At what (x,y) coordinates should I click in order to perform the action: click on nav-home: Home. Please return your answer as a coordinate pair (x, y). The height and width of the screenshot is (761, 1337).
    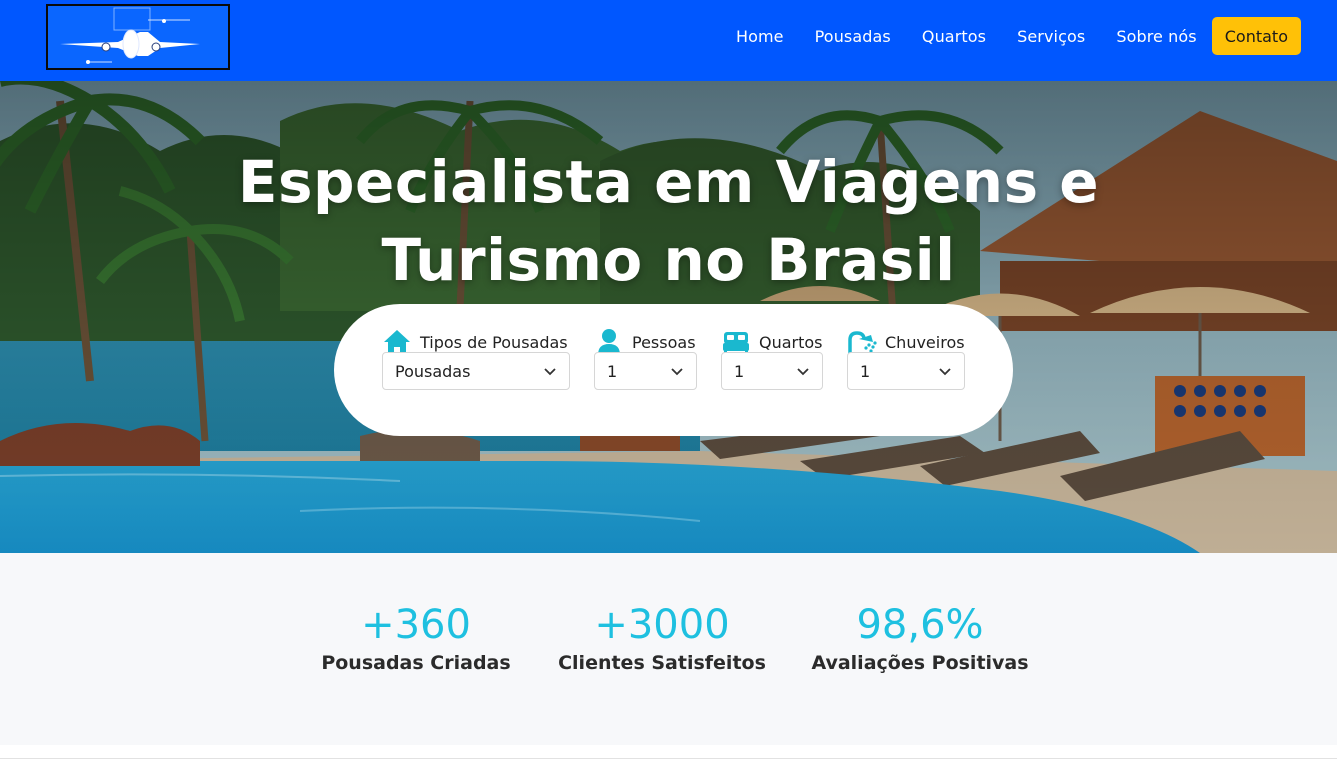
    Looking at the image, I should click on (760, 36).